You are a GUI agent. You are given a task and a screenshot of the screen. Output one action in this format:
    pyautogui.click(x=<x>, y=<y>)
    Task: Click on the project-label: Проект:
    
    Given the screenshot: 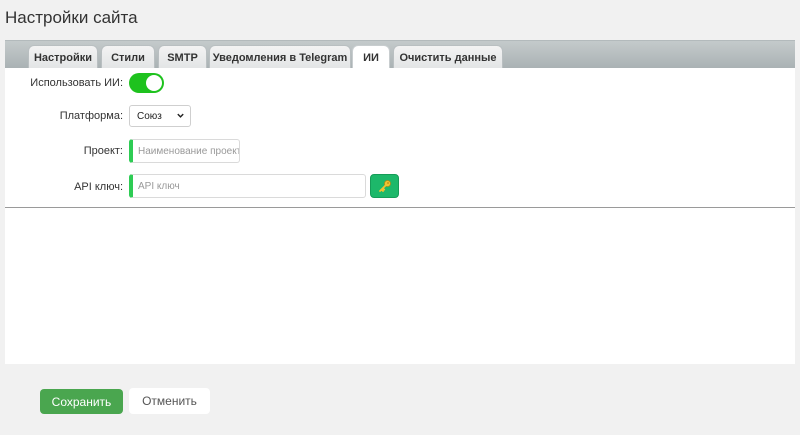 What is the action you would take?
    pyautogui.click(x=103, y=151)
    